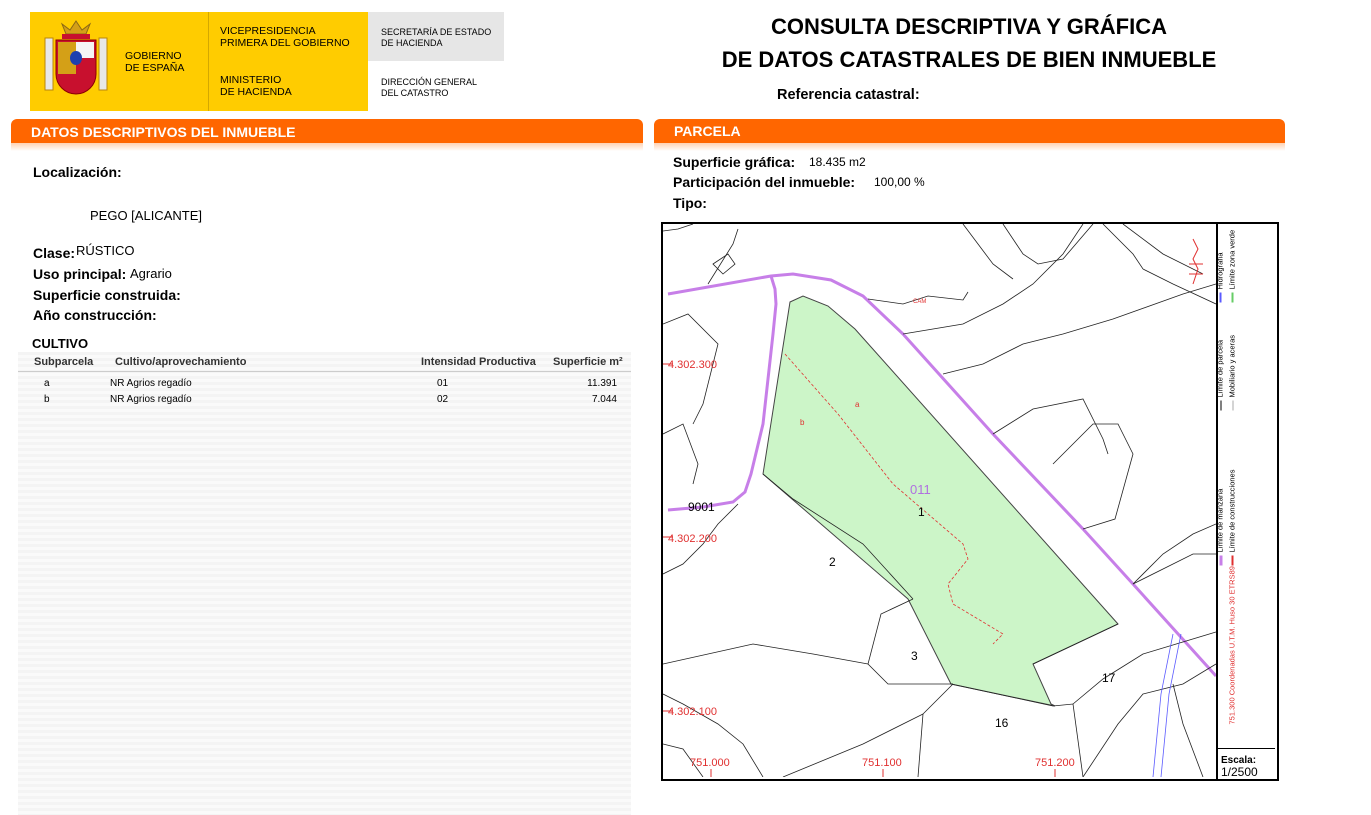 The image size is (1371, 815). Describe the element at coordinates (153, 56) in the screenshot. I see `gov-line-1: GOBIERNO` at that location.